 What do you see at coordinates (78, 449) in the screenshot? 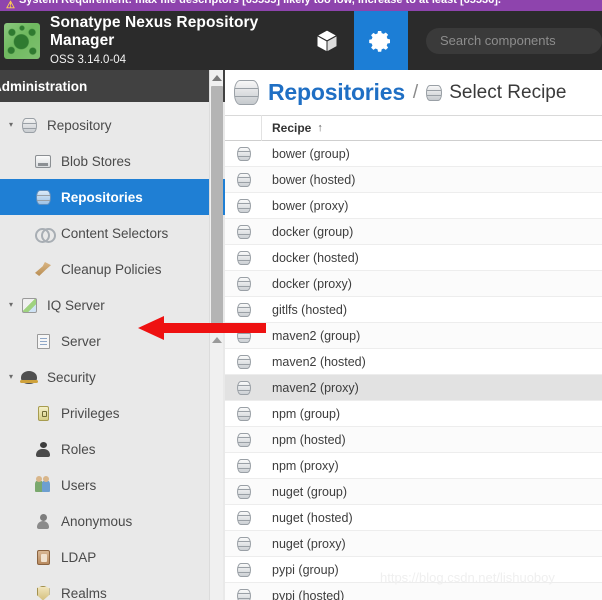
I see `sidebar-item-label: Roles` at bounding box center [78, 449].